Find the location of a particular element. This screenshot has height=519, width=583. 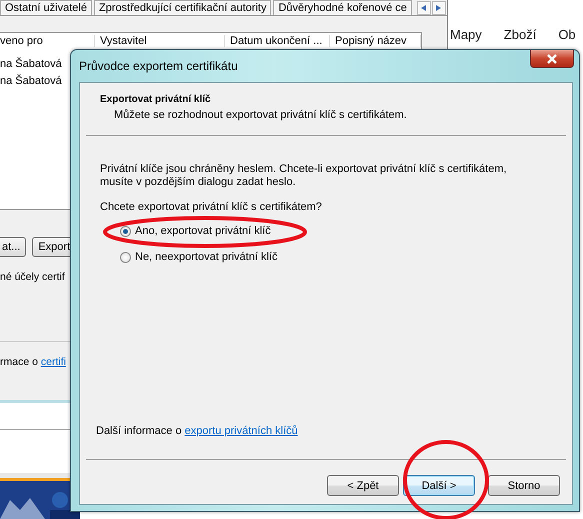

option-label: Ano, exportovat privátní klíč is located at coordinates (203, 231).